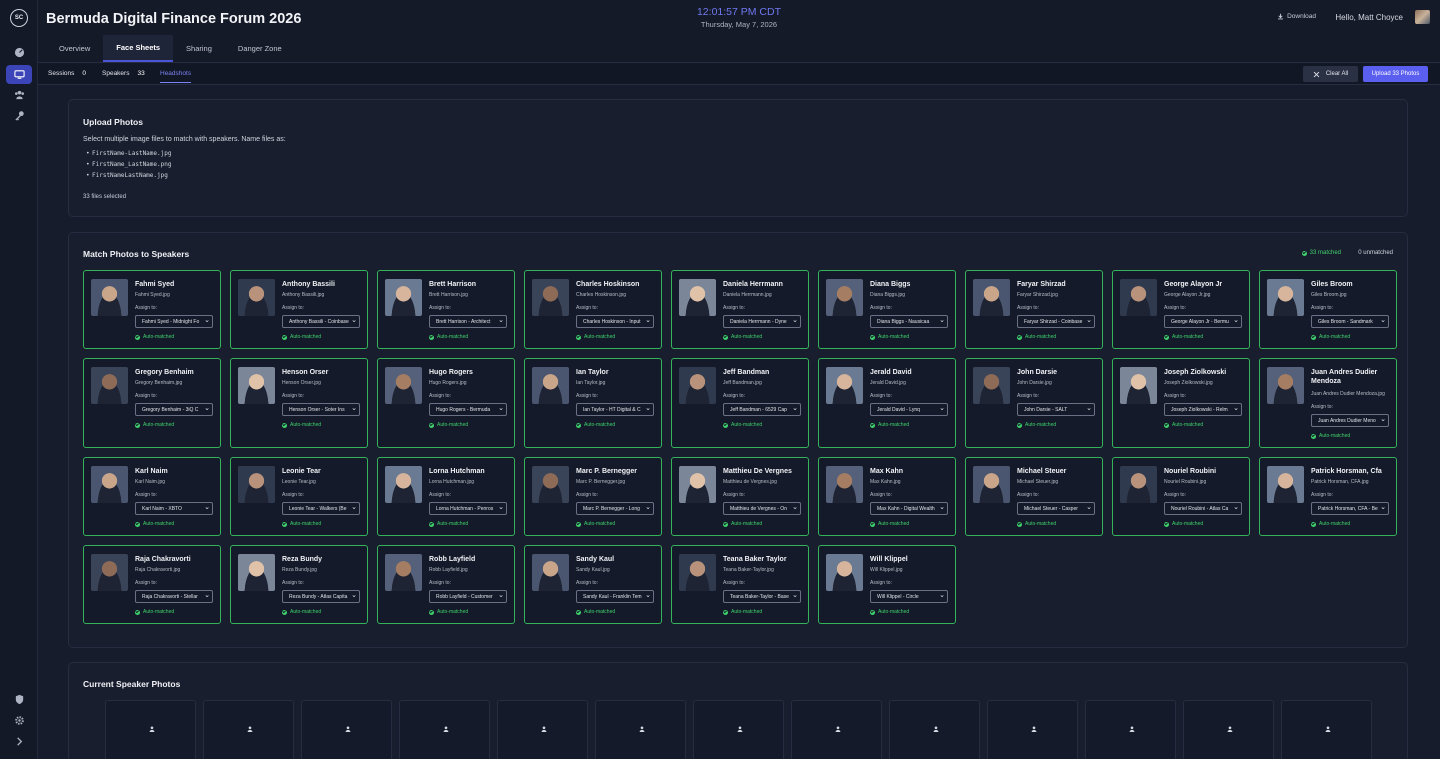  Describe the element at coordinates (129, 166) in the screenshot. I see `format-item: FirstName_LastName.png` at that location.